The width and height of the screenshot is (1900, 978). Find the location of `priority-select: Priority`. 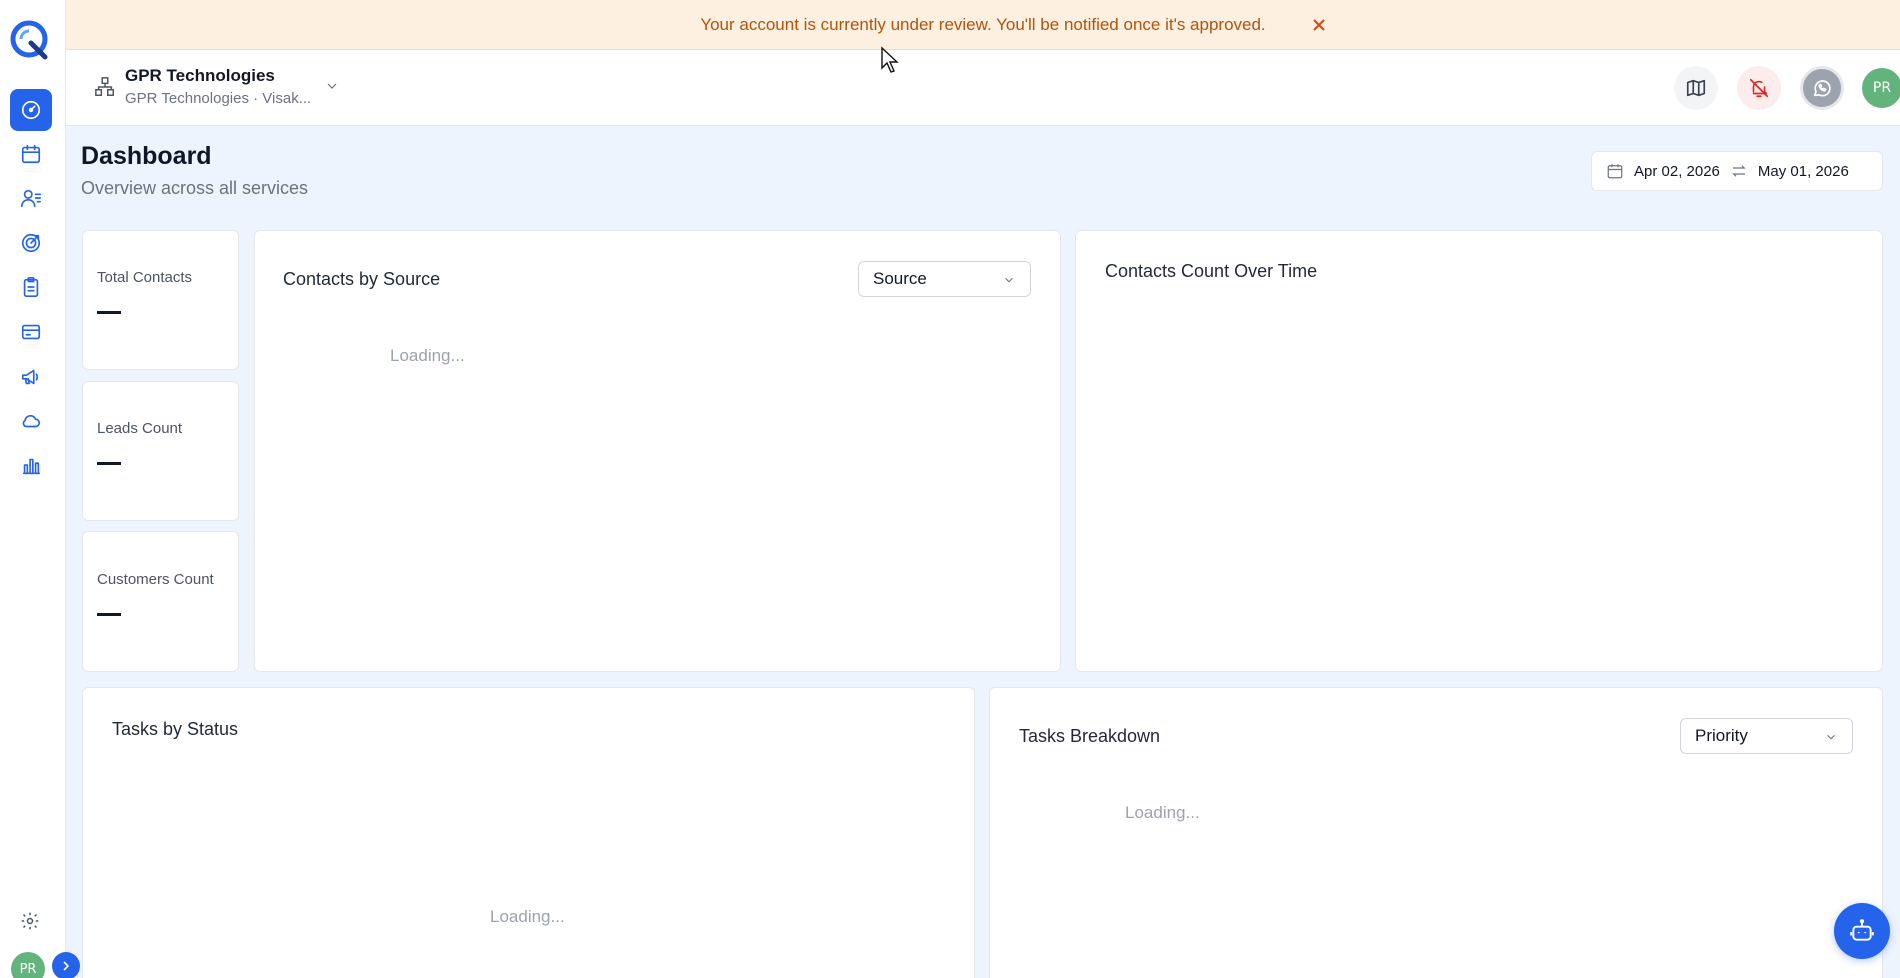

priority-select: Priority is located at coordinates (1766, 736).